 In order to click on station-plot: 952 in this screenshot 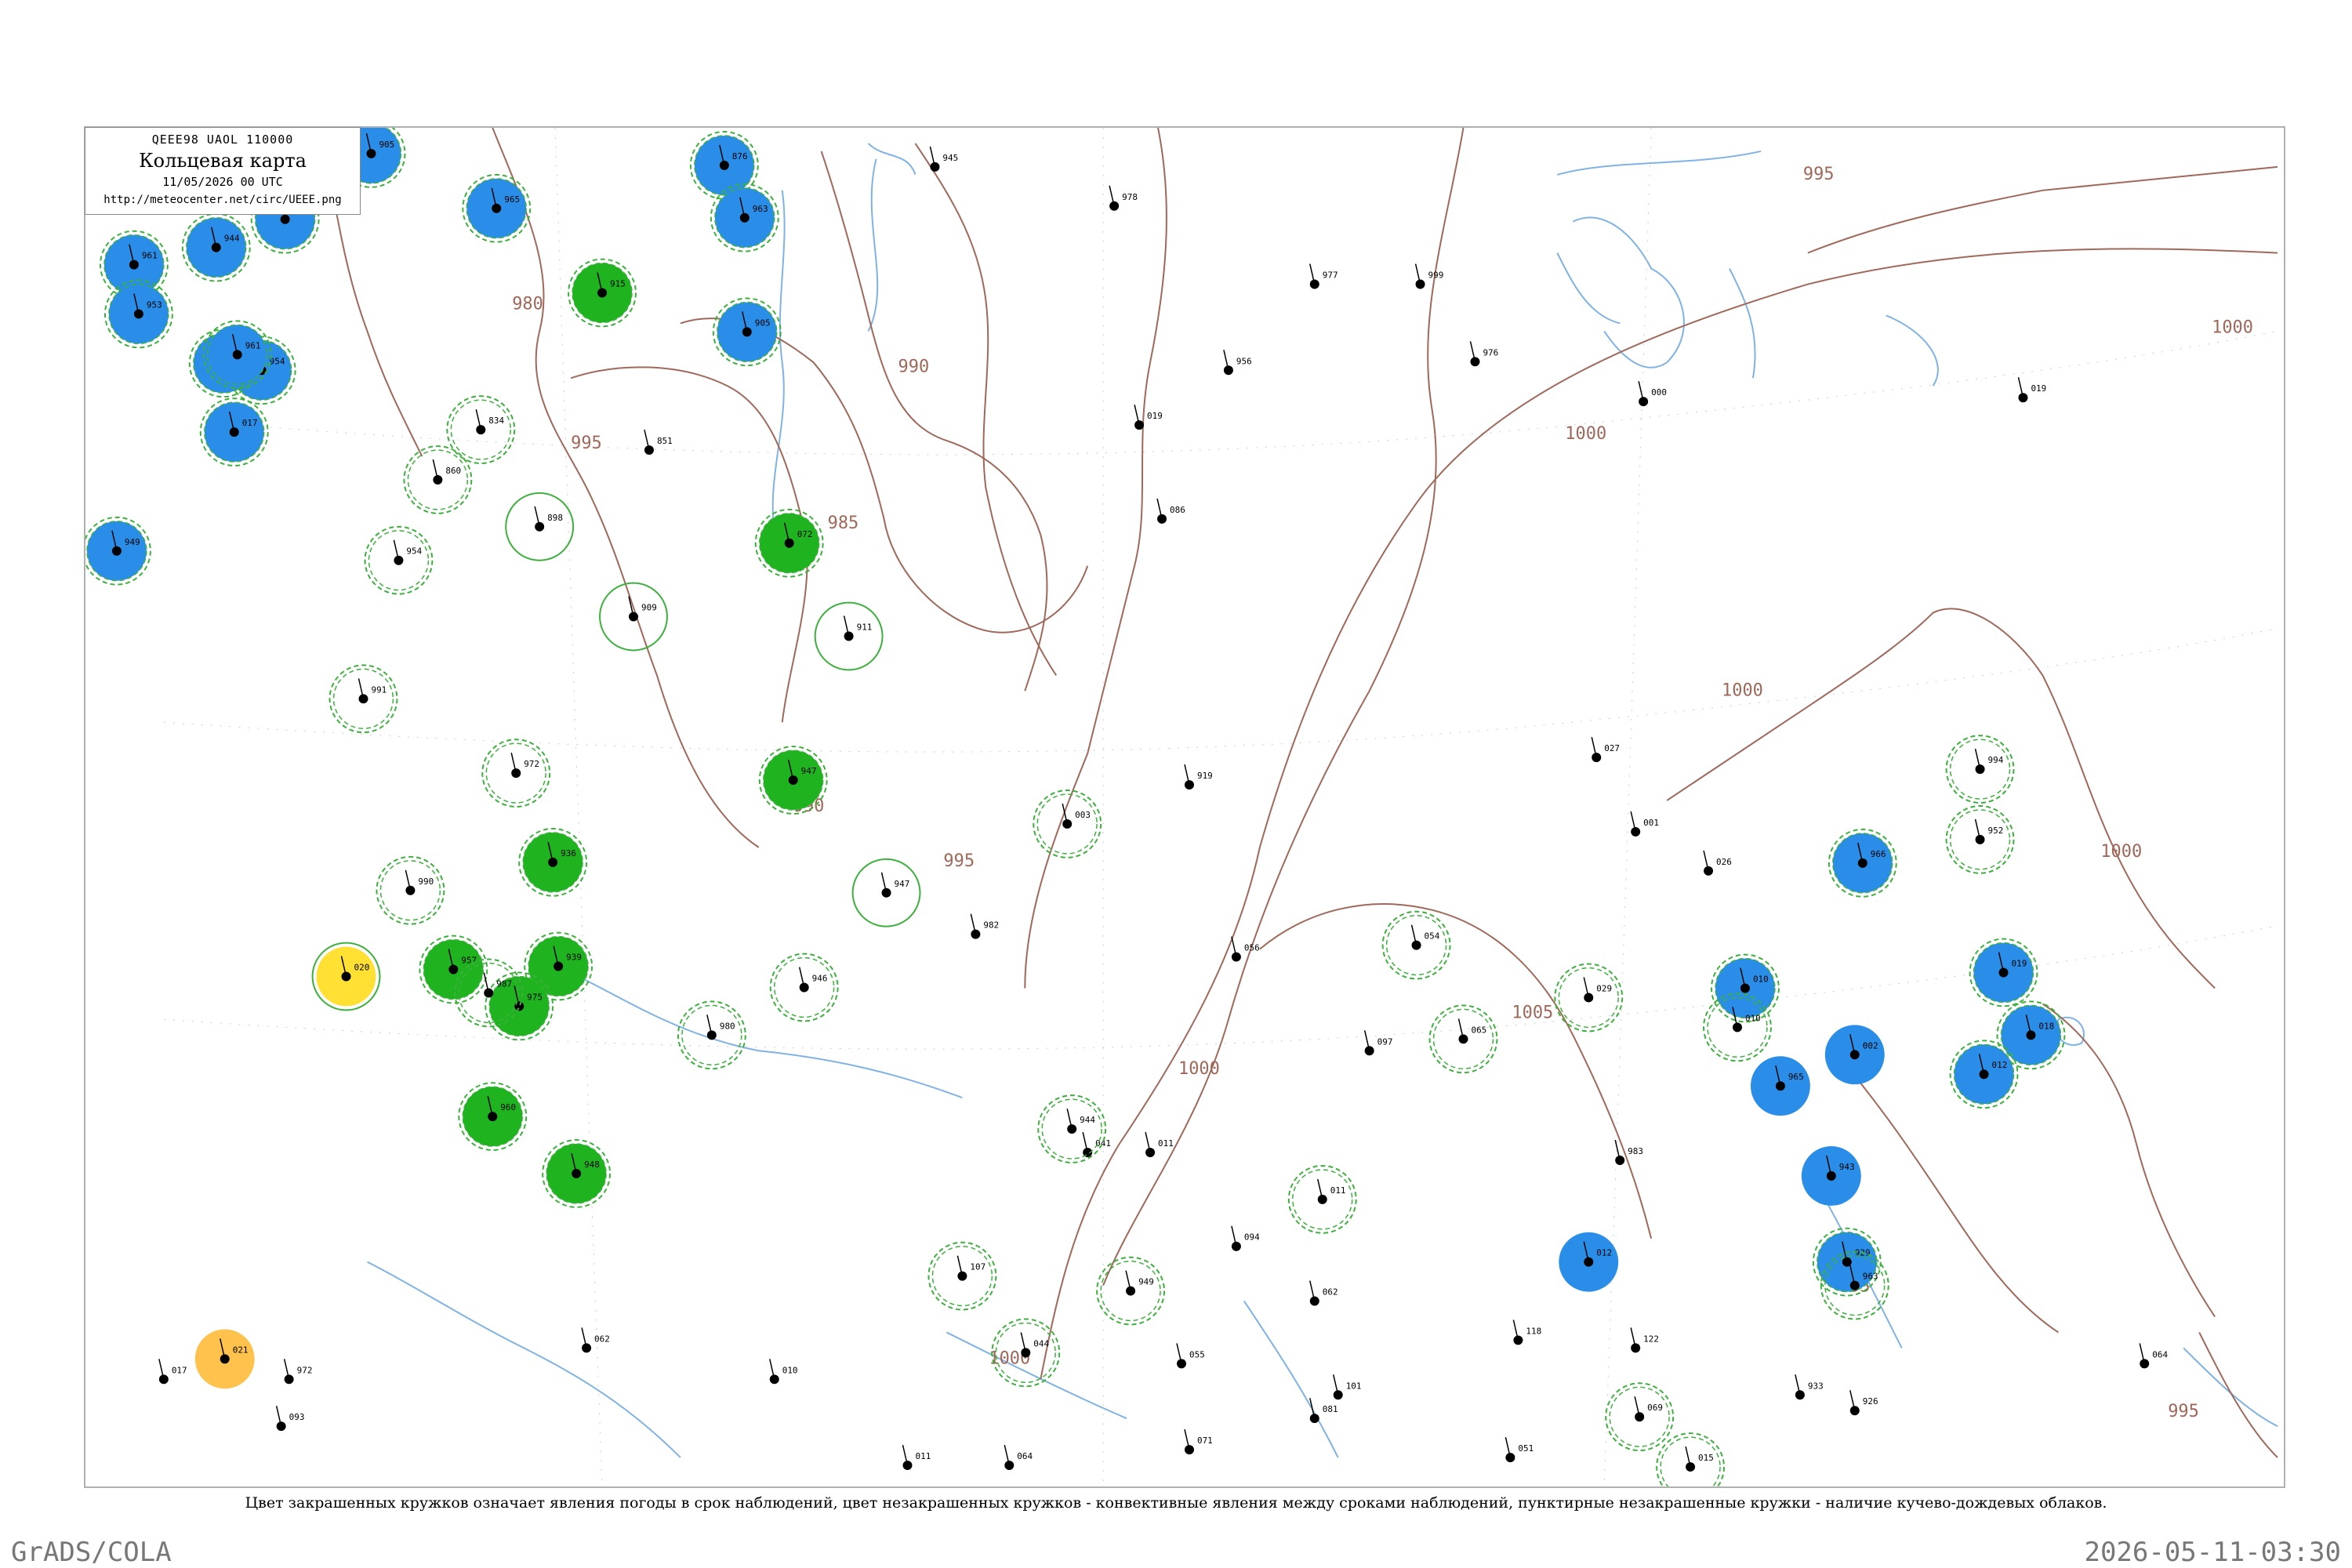, I will do `click(1980, 839)`.